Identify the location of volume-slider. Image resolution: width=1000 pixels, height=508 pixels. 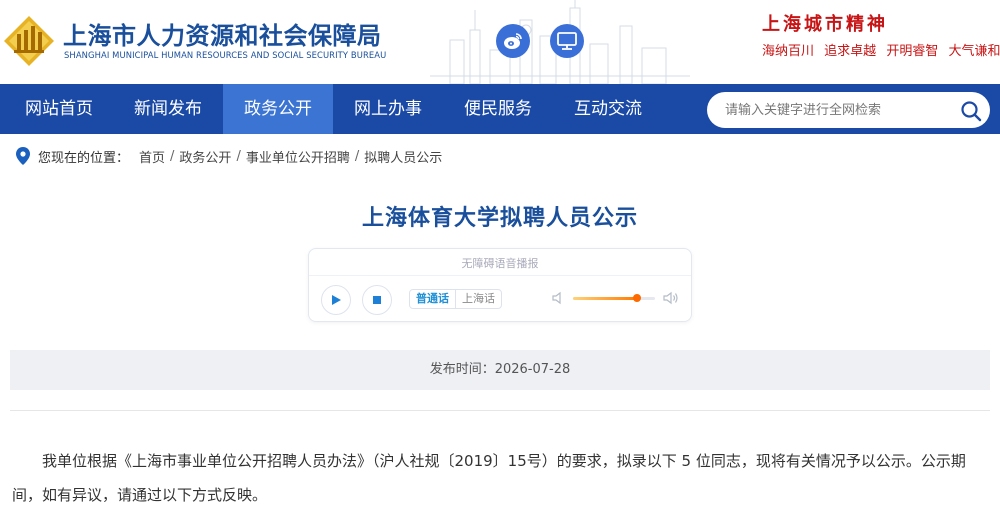
(614, 298).